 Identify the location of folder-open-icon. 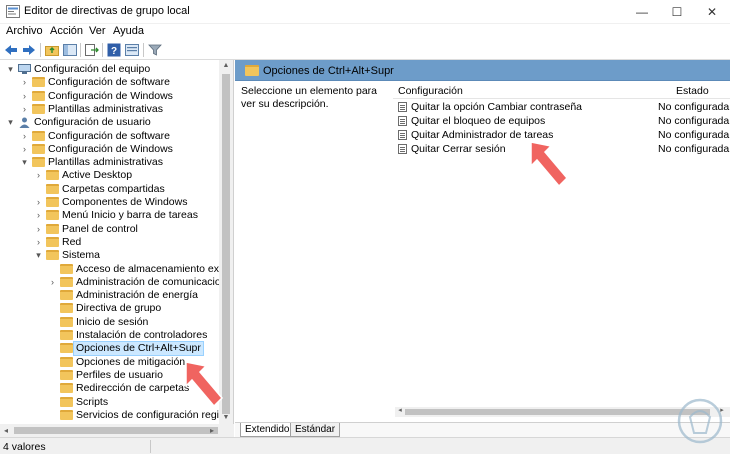
(66, 348).